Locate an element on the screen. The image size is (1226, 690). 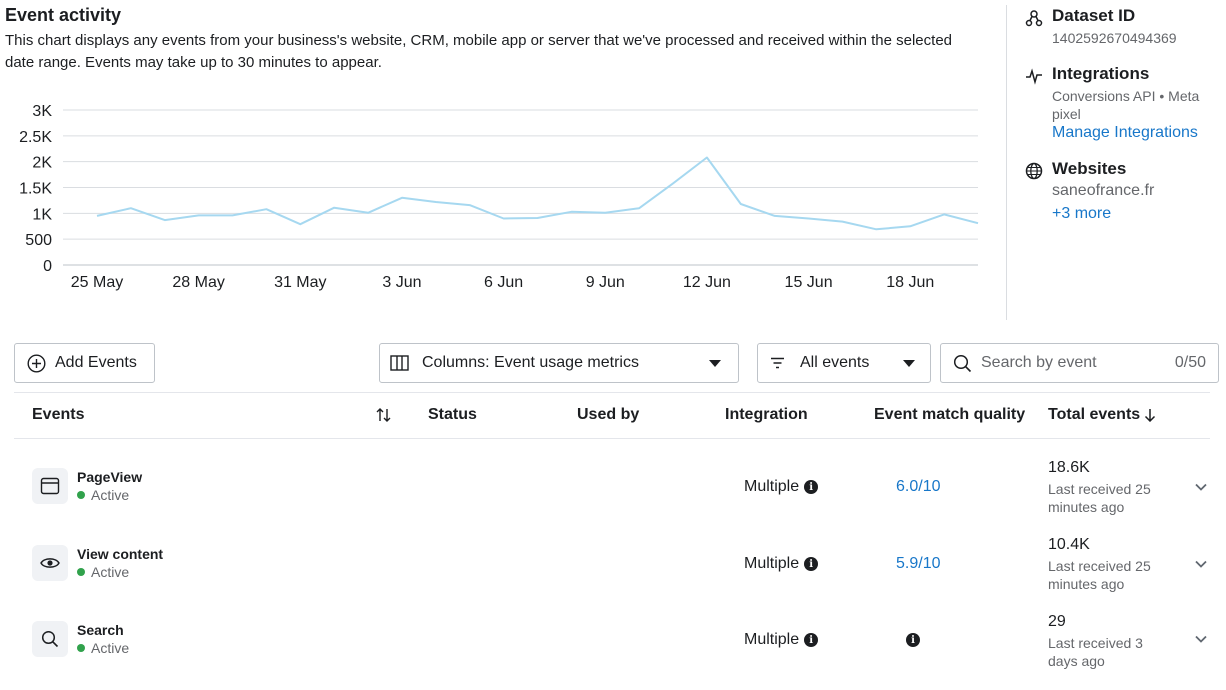
globe-icon is located at coordinates (1034, 171).